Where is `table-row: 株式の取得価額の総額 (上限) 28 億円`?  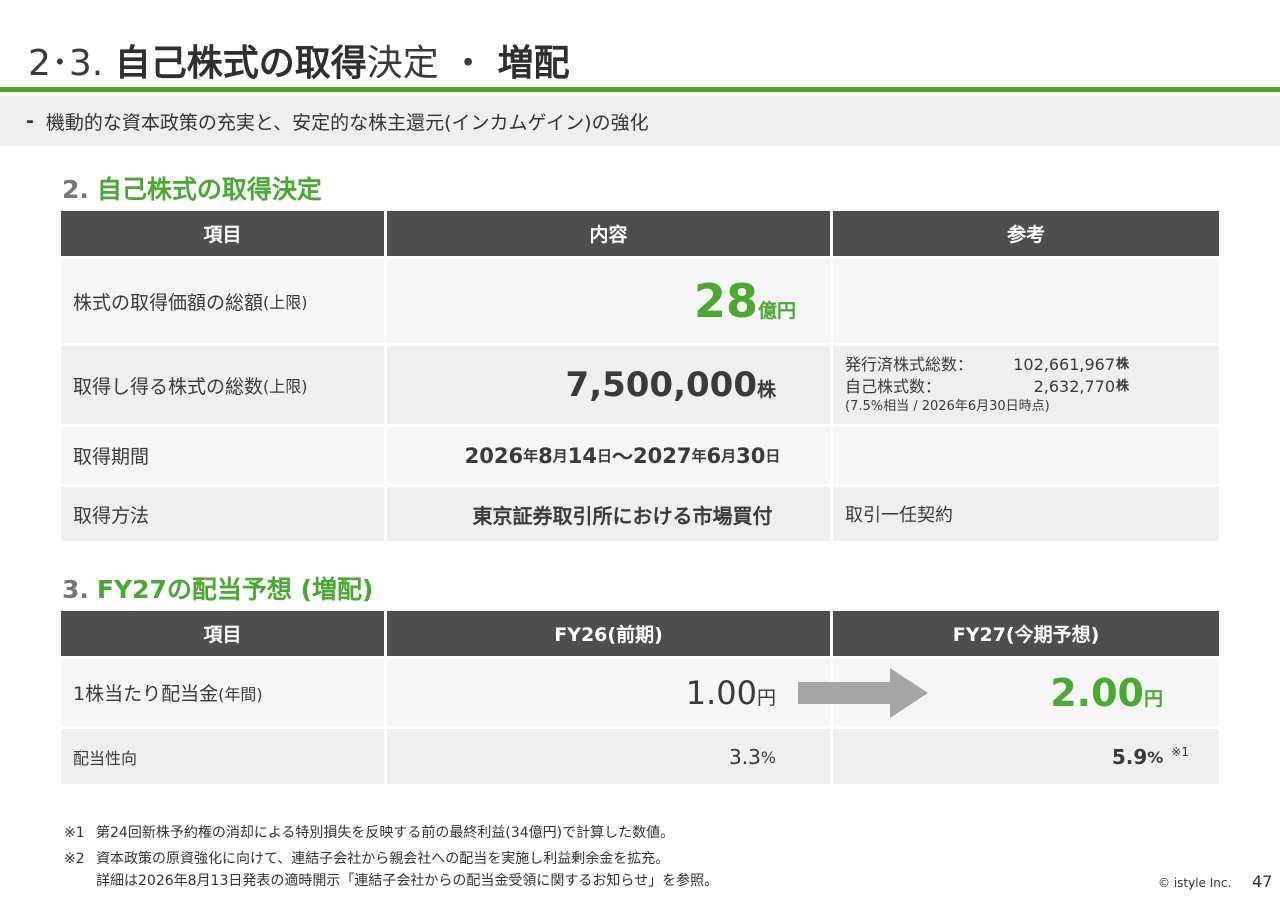 table-row: 株式の取得価額の総額 (上限) 28 億円 is located at coordinates (640, 299).